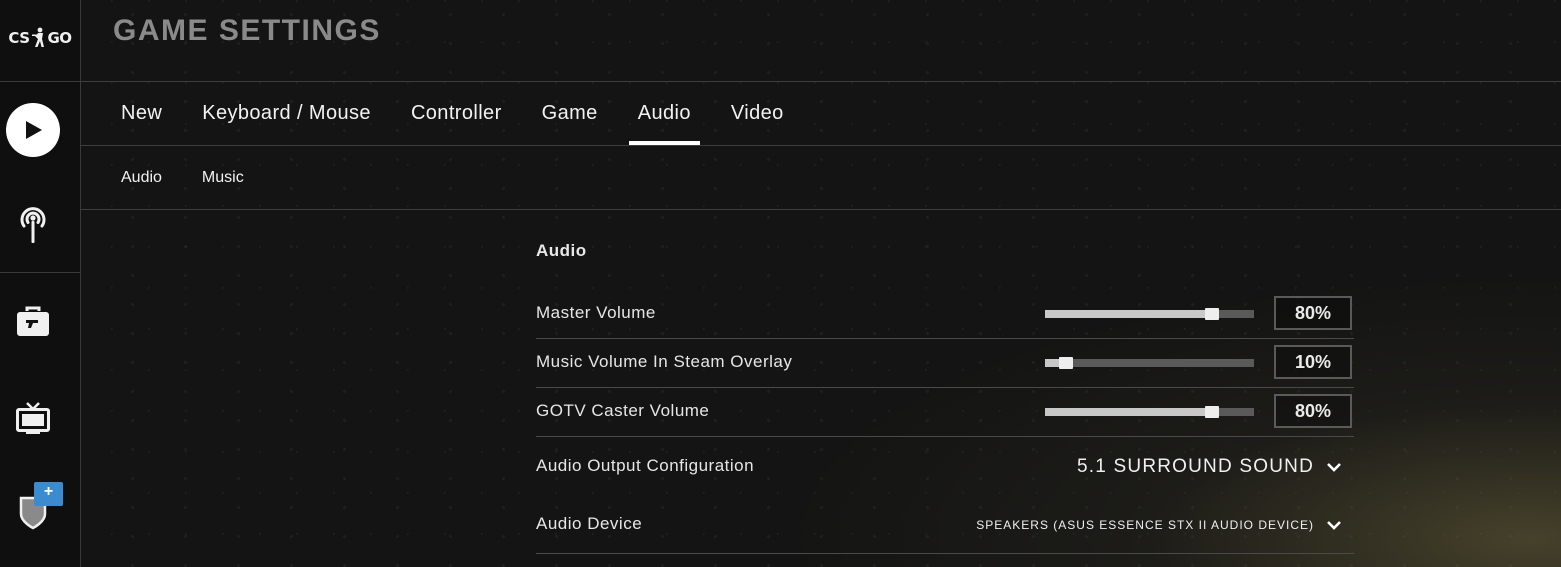 The image size is (1561, 567). Describe the element at coordinates (821, 81) in the screenshot. I see `header-divider` at that location.